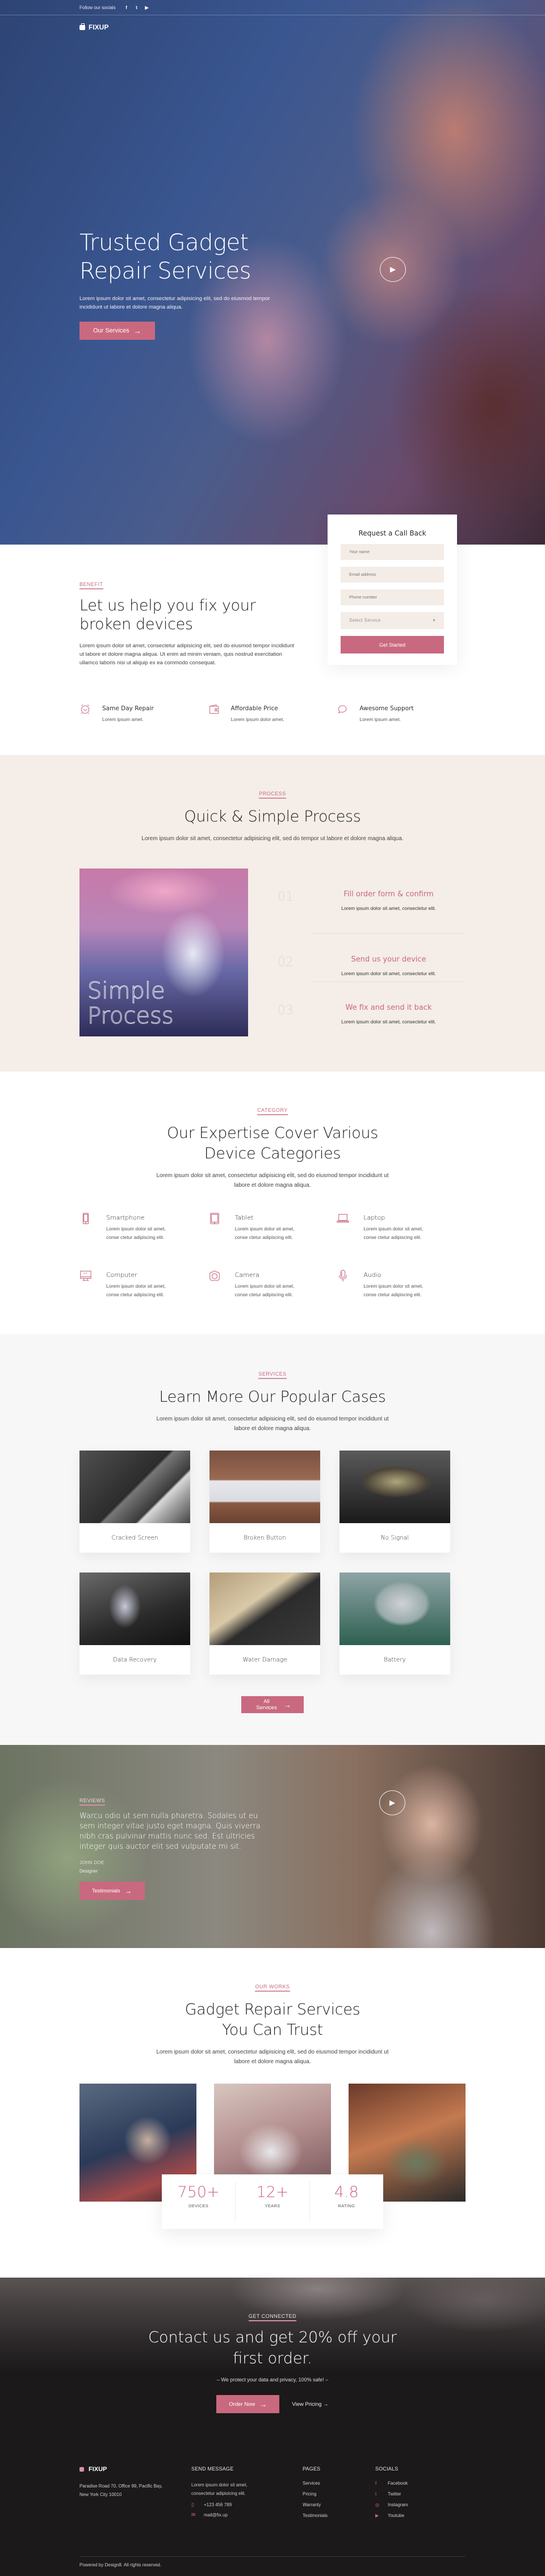 The width and height of the screenshot is (545, 2576). Describe the element at coordinates (85, 1276) in the screenshot. I see `computer-icon` at that location.